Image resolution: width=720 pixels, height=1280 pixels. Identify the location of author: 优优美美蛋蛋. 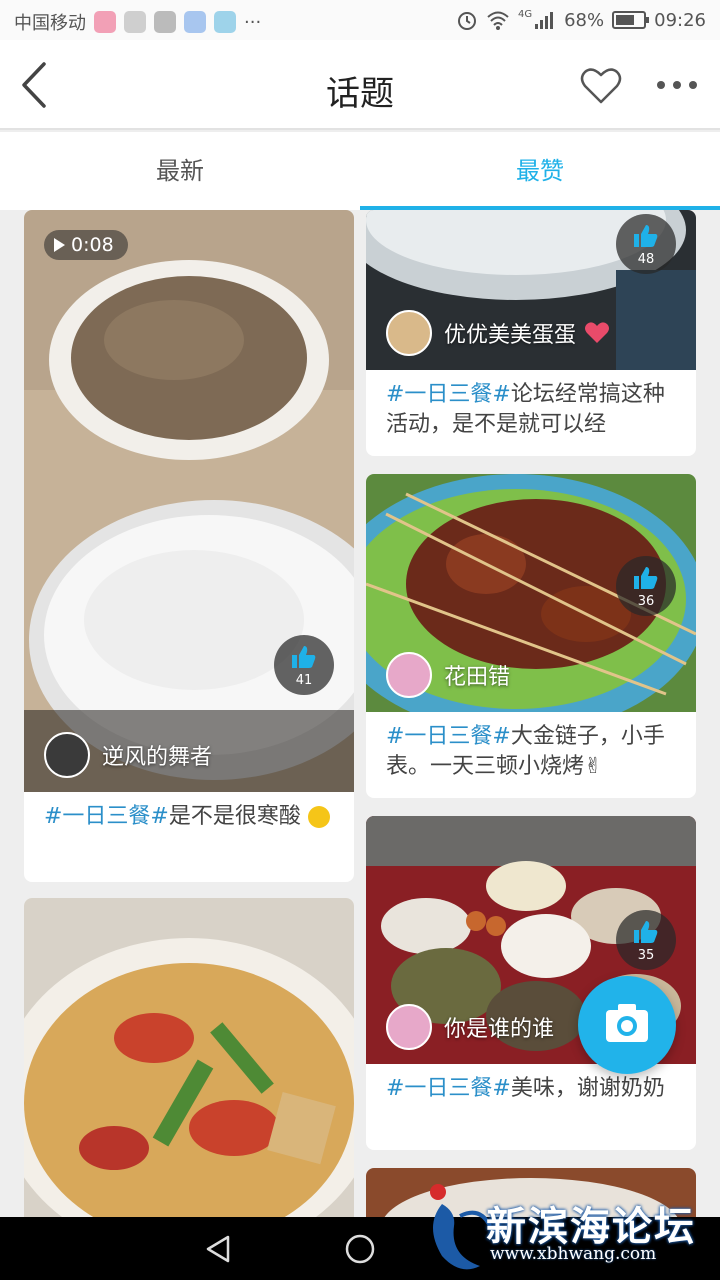
(498, 333).